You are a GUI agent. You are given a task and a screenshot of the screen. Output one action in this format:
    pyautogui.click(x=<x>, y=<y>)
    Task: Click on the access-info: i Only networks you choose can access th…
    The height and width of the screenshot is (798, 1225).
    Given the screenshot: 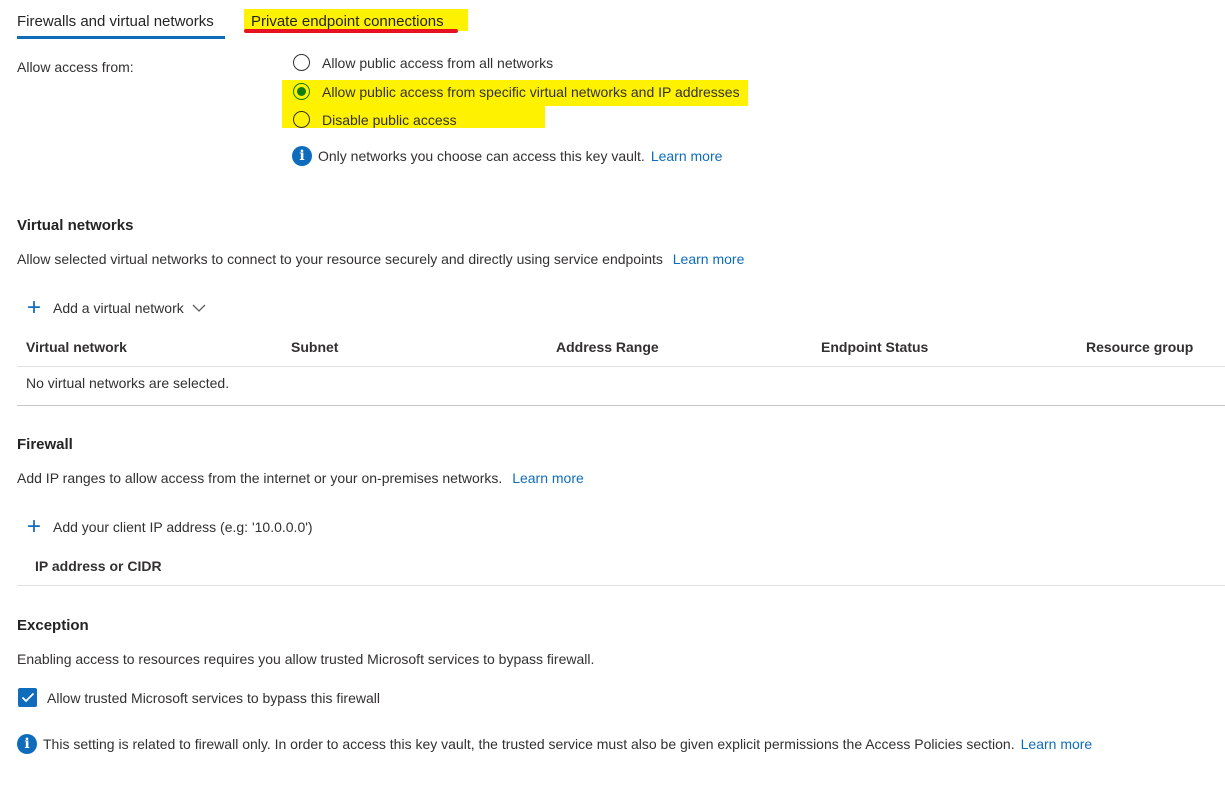 What is the action you would take?
    pyautogui.click(x=507, y=156)
    